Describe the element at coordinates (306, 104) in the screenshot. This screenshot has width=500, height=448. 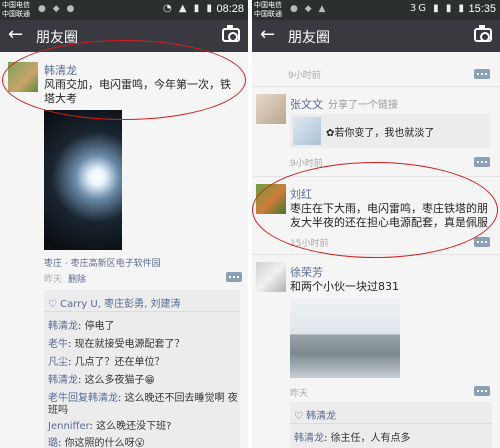
I see `post-author: 张文文` at that location.